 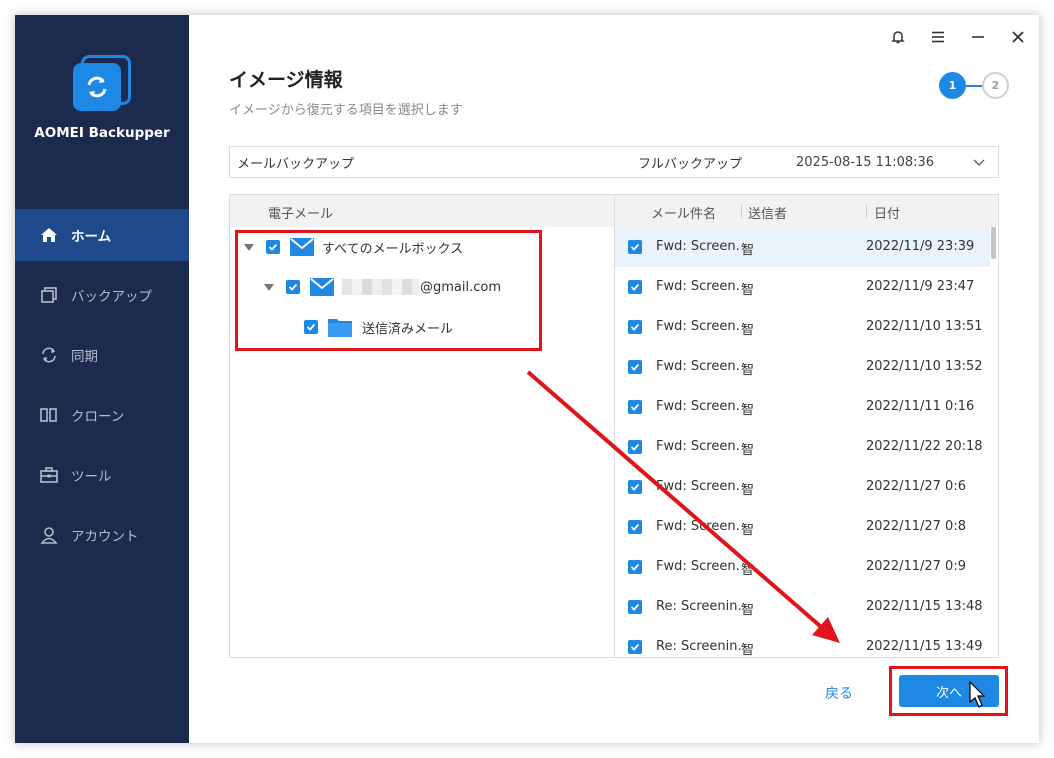 I want to click on table-row: Re: Screenin... 智 2022/11/15 13:48, so click(x=802, y=607).